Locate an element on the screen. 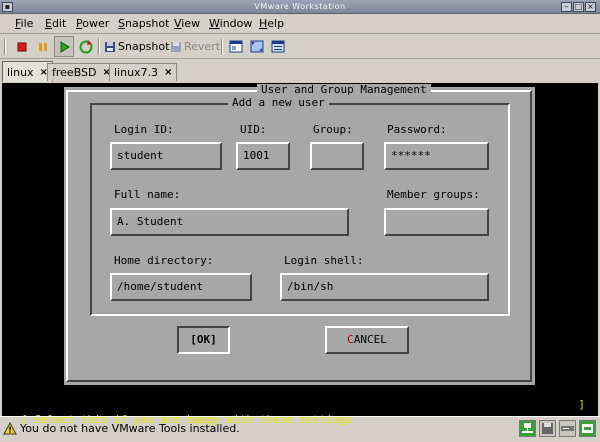 This screenshot has width=600, height=442. menu-view-label: iew is located at coordinates (191, 23).